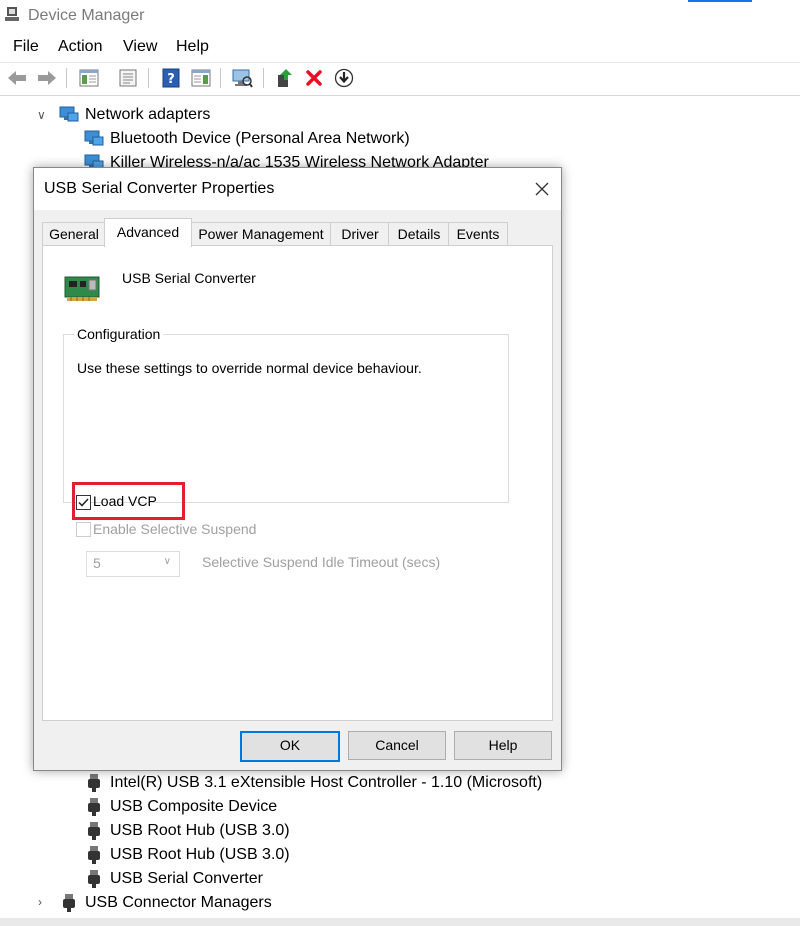  I want to click on help-button: Help, so click(503, 745).